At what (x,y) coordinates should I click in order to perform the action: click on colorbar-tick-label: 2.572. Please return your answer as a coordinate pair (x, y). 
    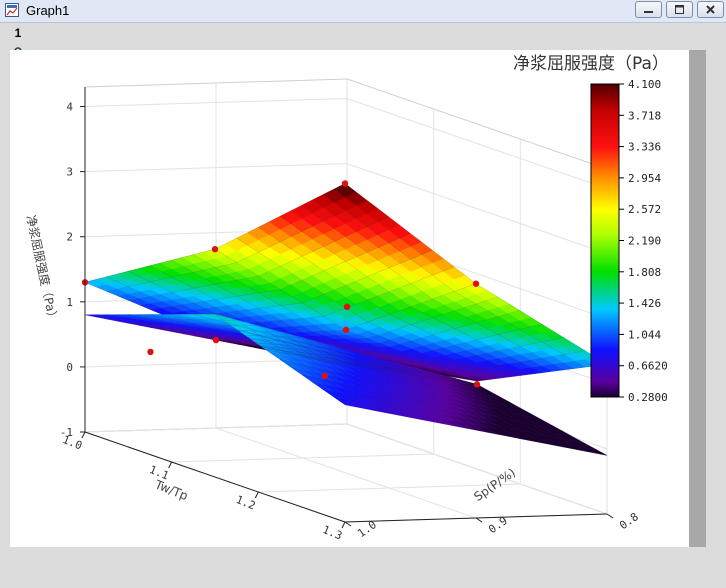
    Looking at the image, I should click on (644, 209).